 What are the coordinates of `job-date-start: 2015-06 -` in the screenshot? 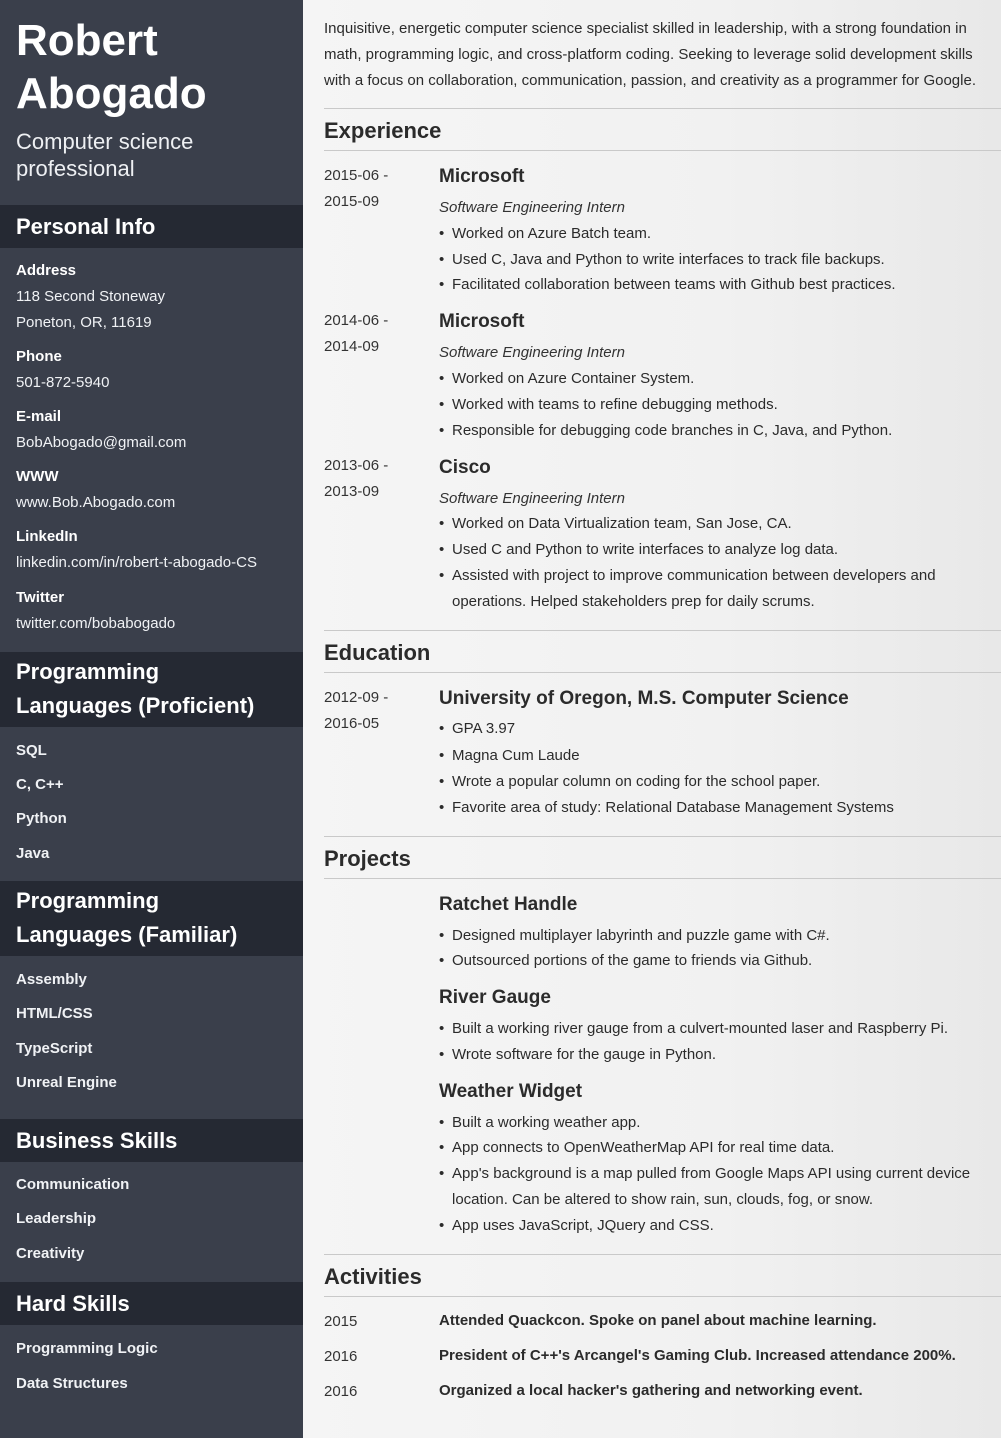 It's located at (356, 175).